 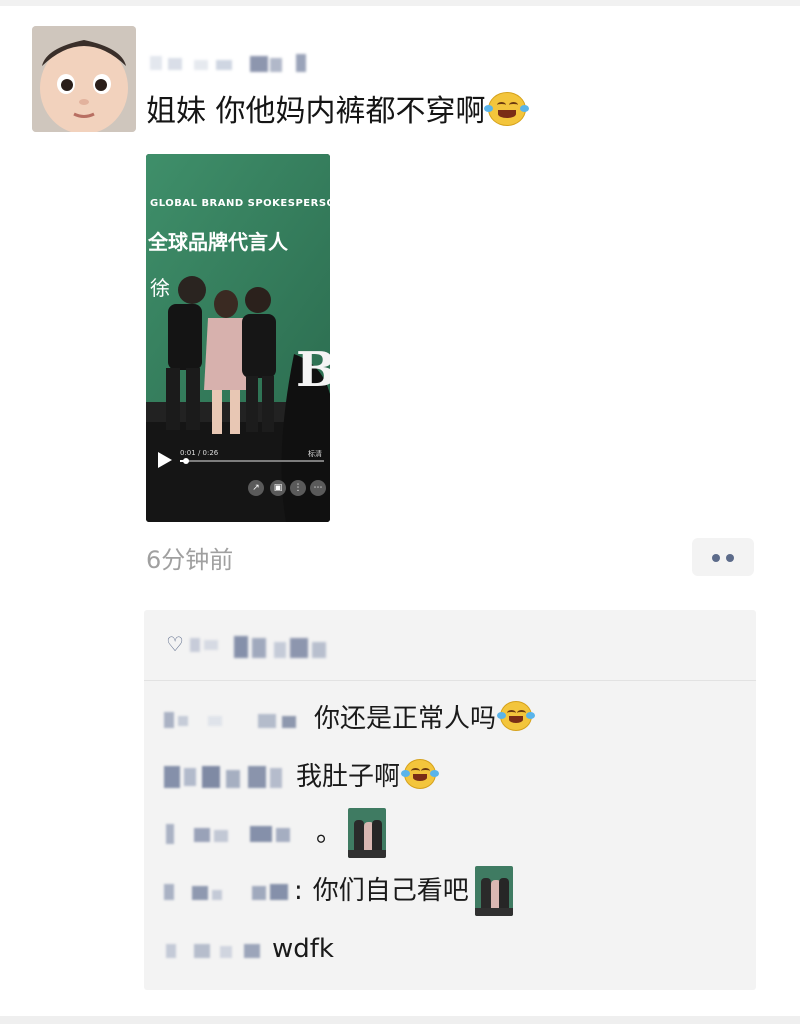 I want to click on comment-text: wdfk, so click(x=303, y=948).